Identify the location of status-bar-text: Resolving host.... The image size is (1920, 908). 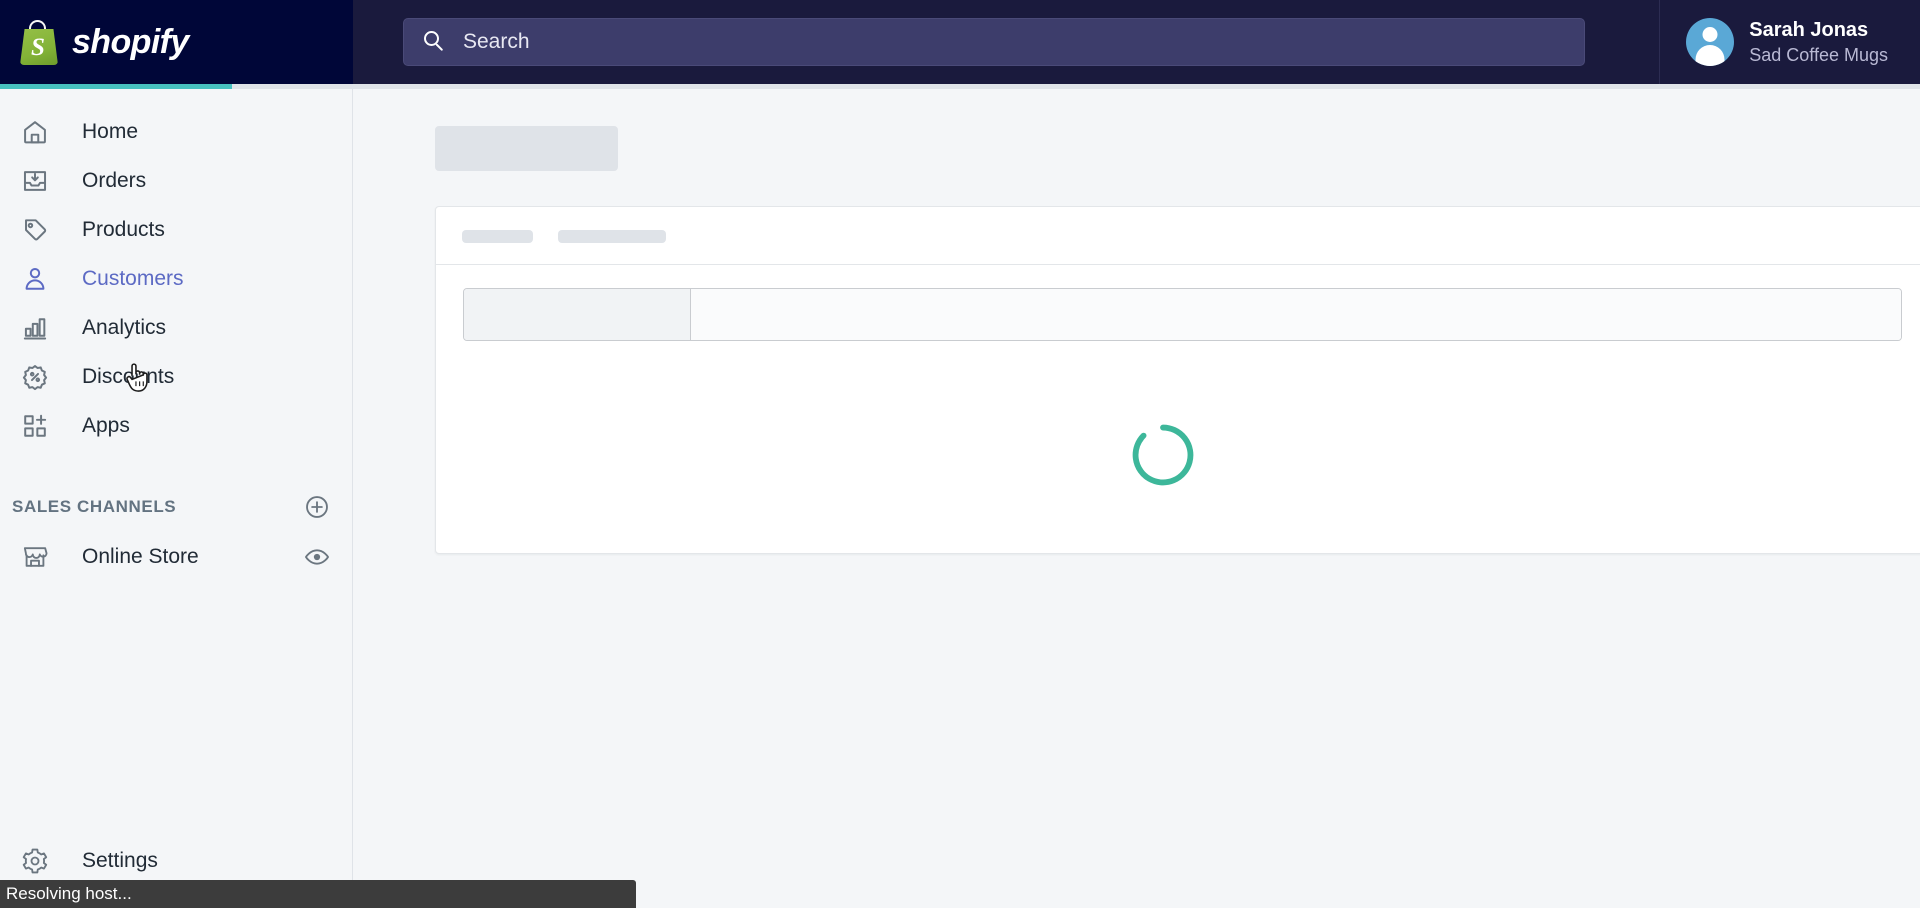
(69, 893).